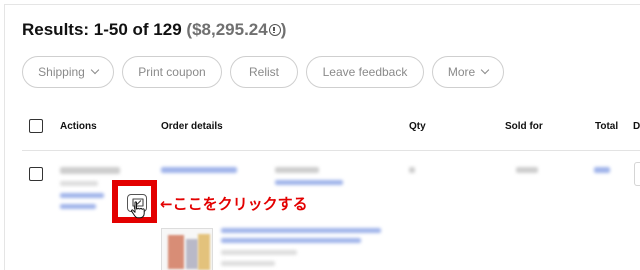  What do you see at coordinates (412, 170) in the screenshot?
I see `qty-redacted` at bounding box center [412, 170].